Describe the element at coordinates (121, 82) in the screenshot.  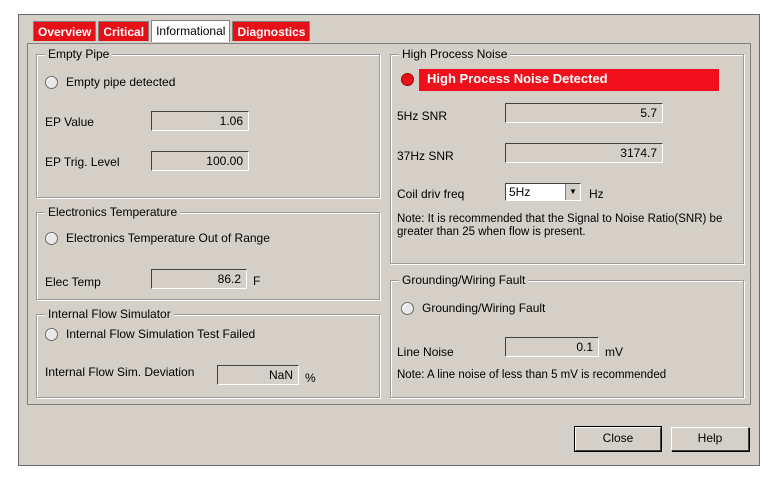
I see `empty-pipe-indicator-label: Empty pipe detected` at that location.